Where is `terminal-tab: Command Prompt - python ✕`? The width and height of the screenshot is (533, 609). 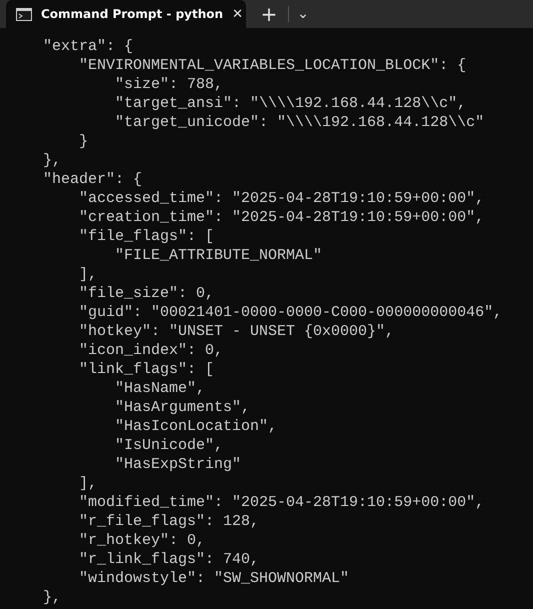 terminal-tab: Command Prompt - python ✕ is located at coordinates (126, 14).